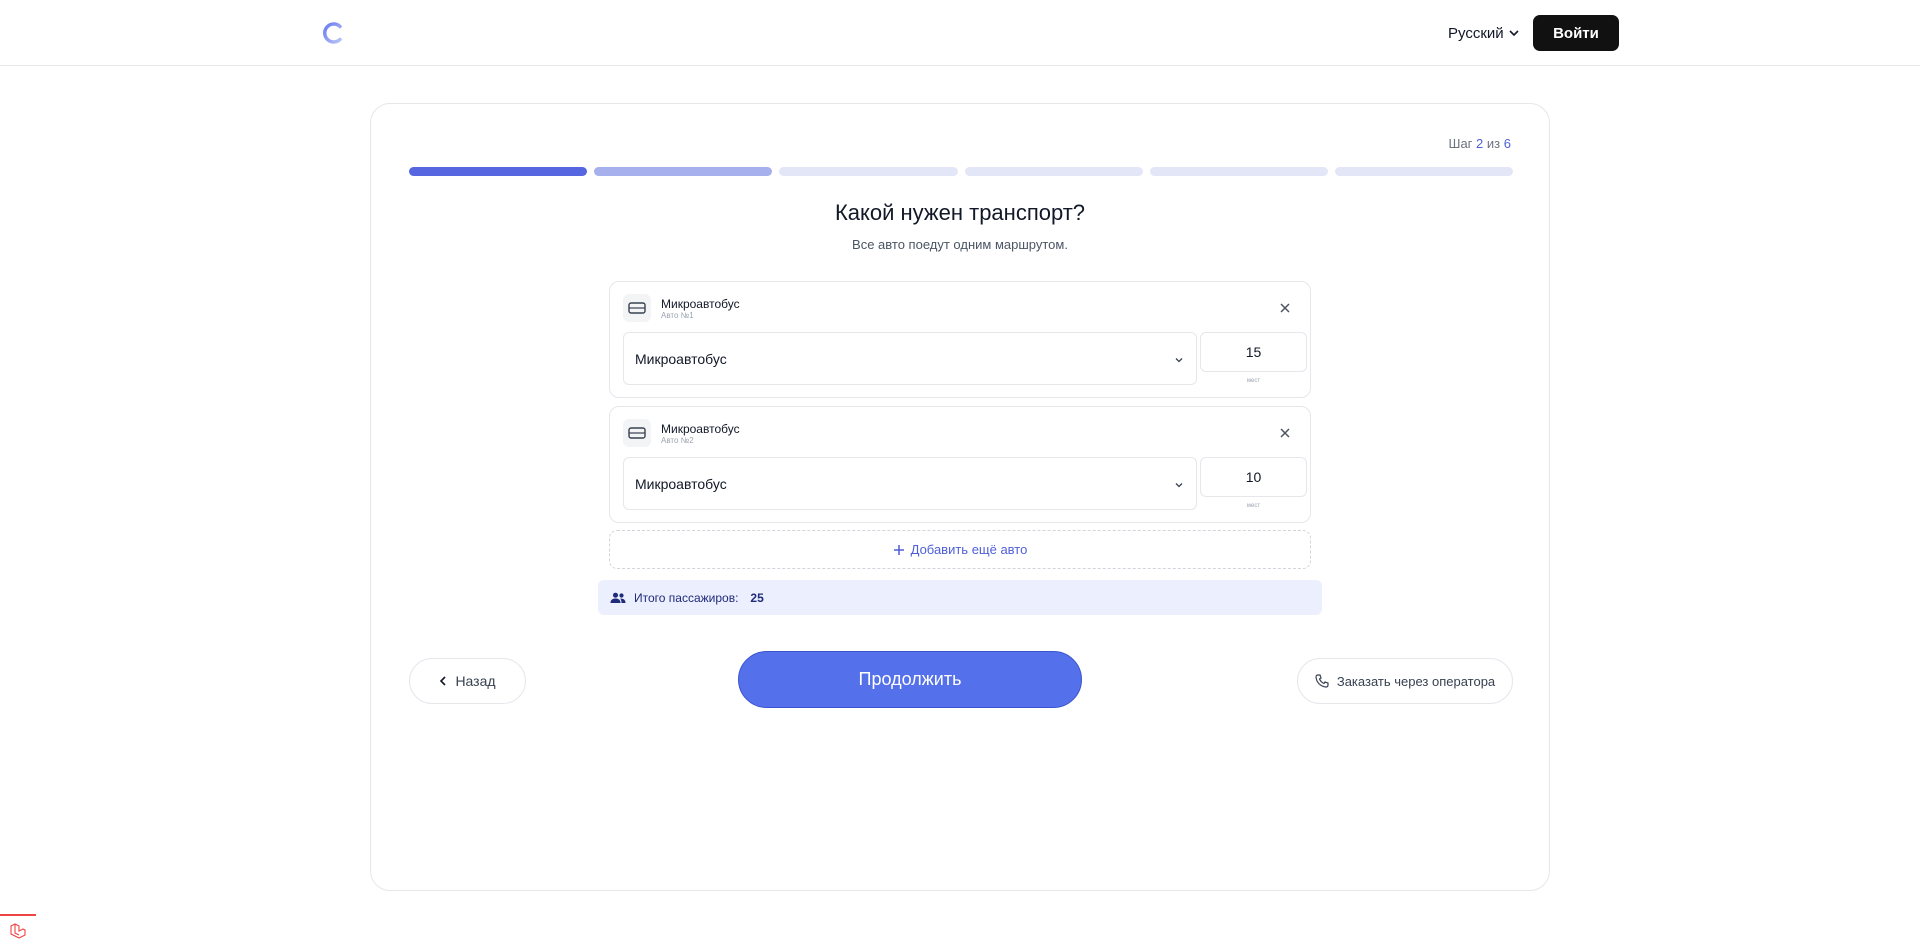  Describe the element at coordinates (1322, 681) in the screenshot. I see `phone-icon` at that location.